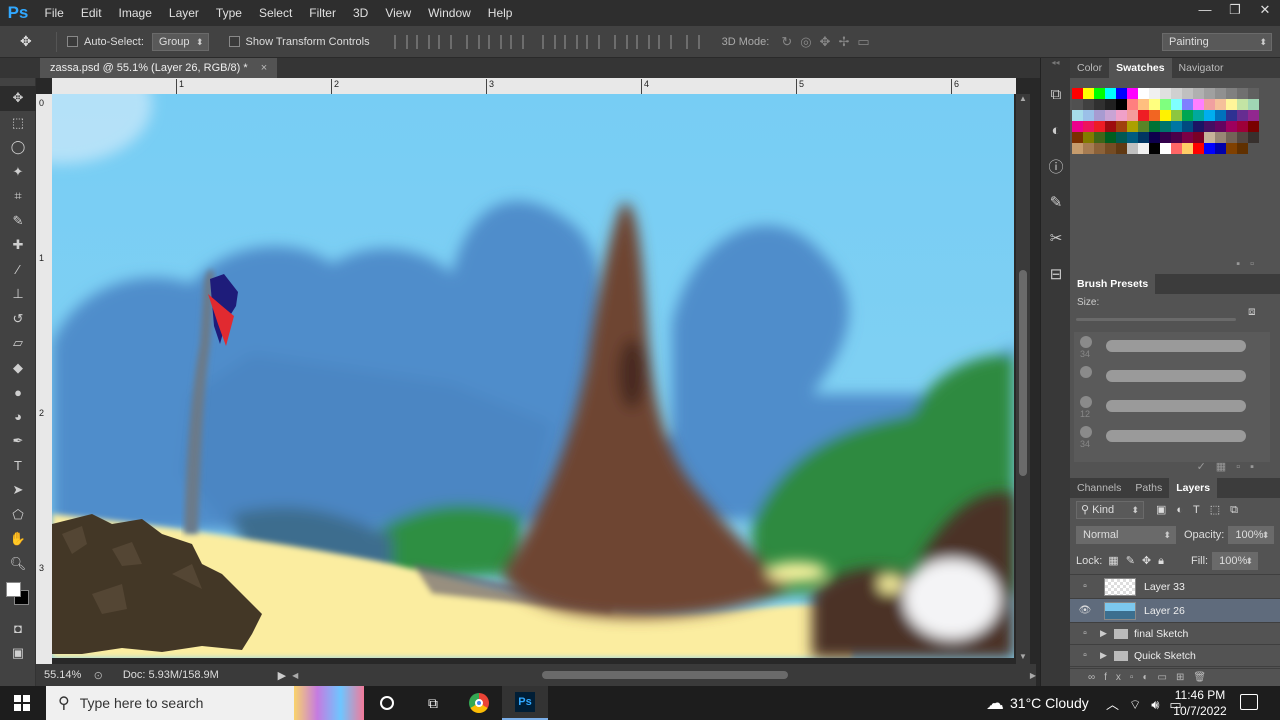 Image resolution: width=1280 pixels, height=720 pixels. I want to click on menu-edit: Edit, so click(91, 13).